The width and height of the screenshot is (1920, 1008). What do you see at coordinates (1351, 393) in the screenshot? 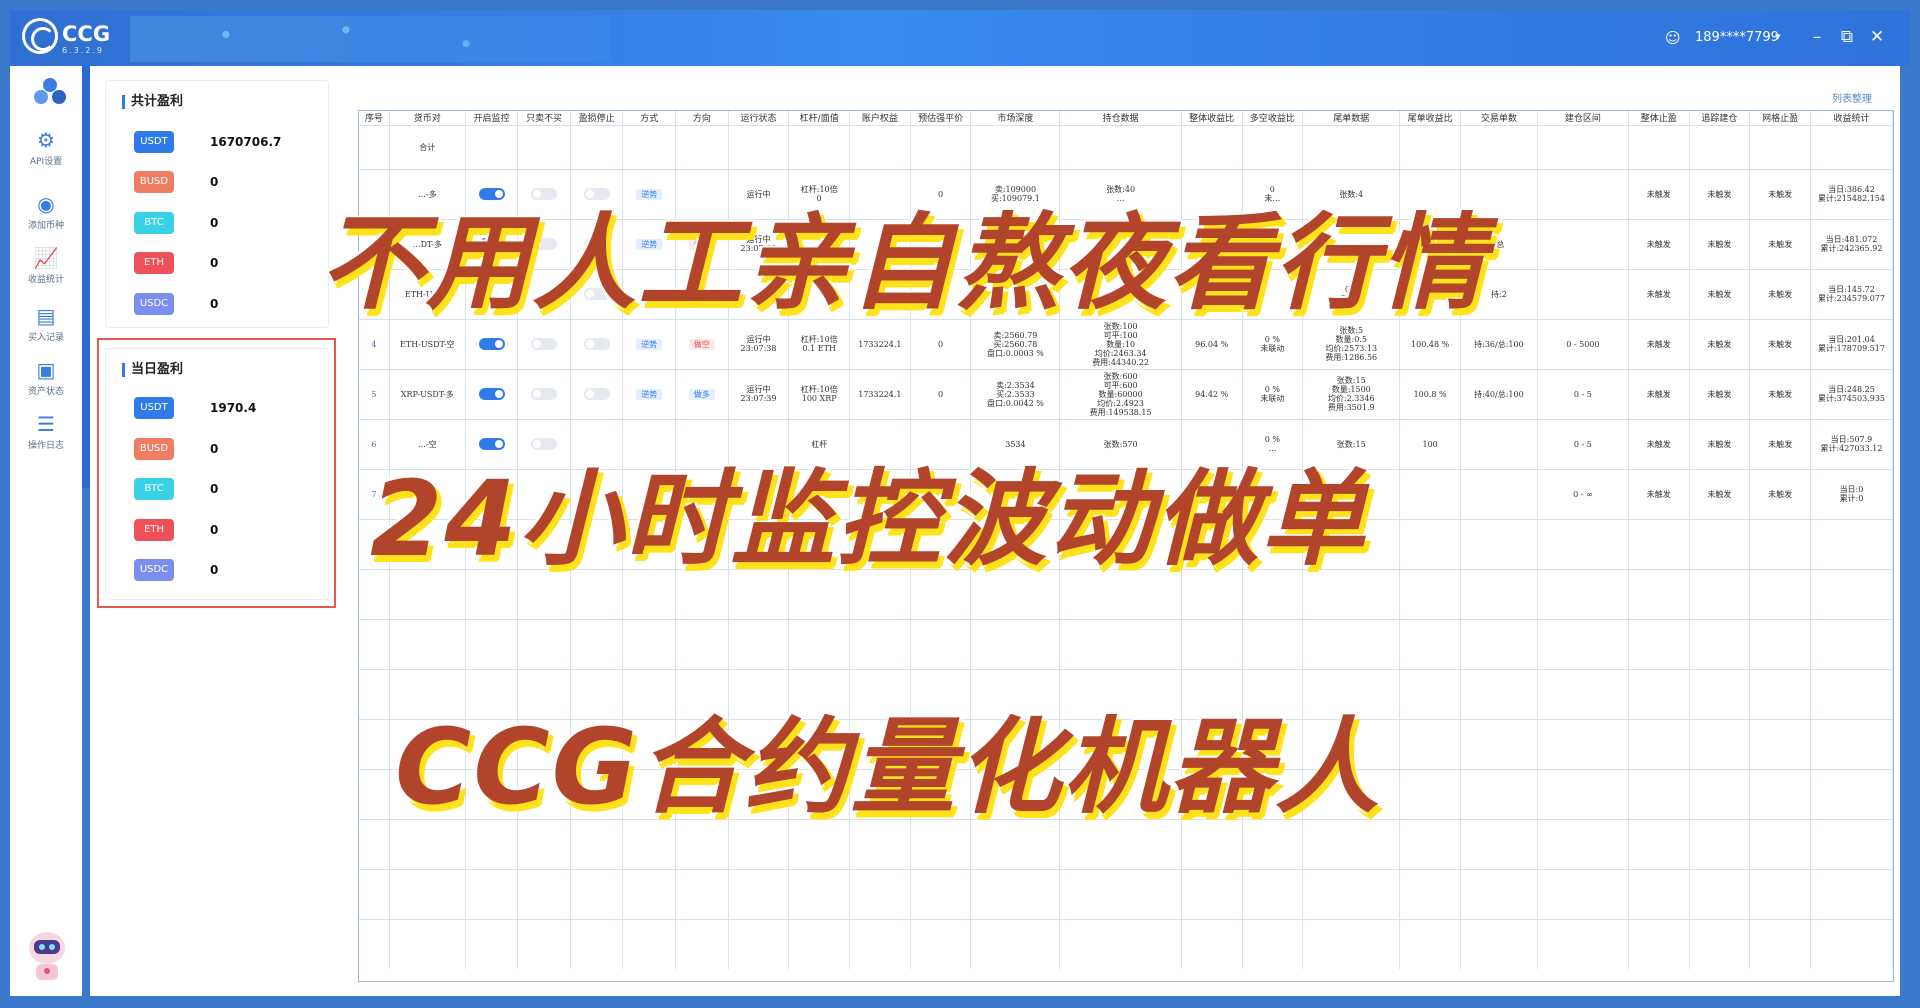
I see `table-cell: 张数:15 数量:1500 均价:2.3346 费用:3501.9` at bounding box center [1351, 393].